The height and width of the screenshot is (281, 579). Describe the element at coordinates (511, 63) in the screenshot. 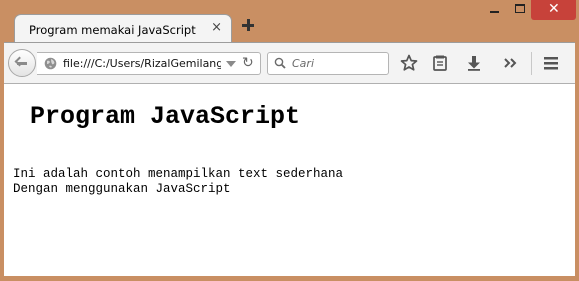

I see `overflow-chevron-icon` at that location.